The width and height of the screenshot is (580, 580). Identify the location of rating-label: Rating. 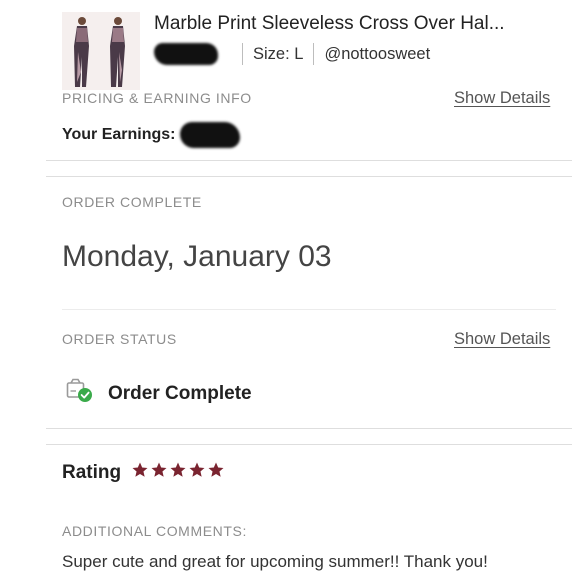
(92, 472).